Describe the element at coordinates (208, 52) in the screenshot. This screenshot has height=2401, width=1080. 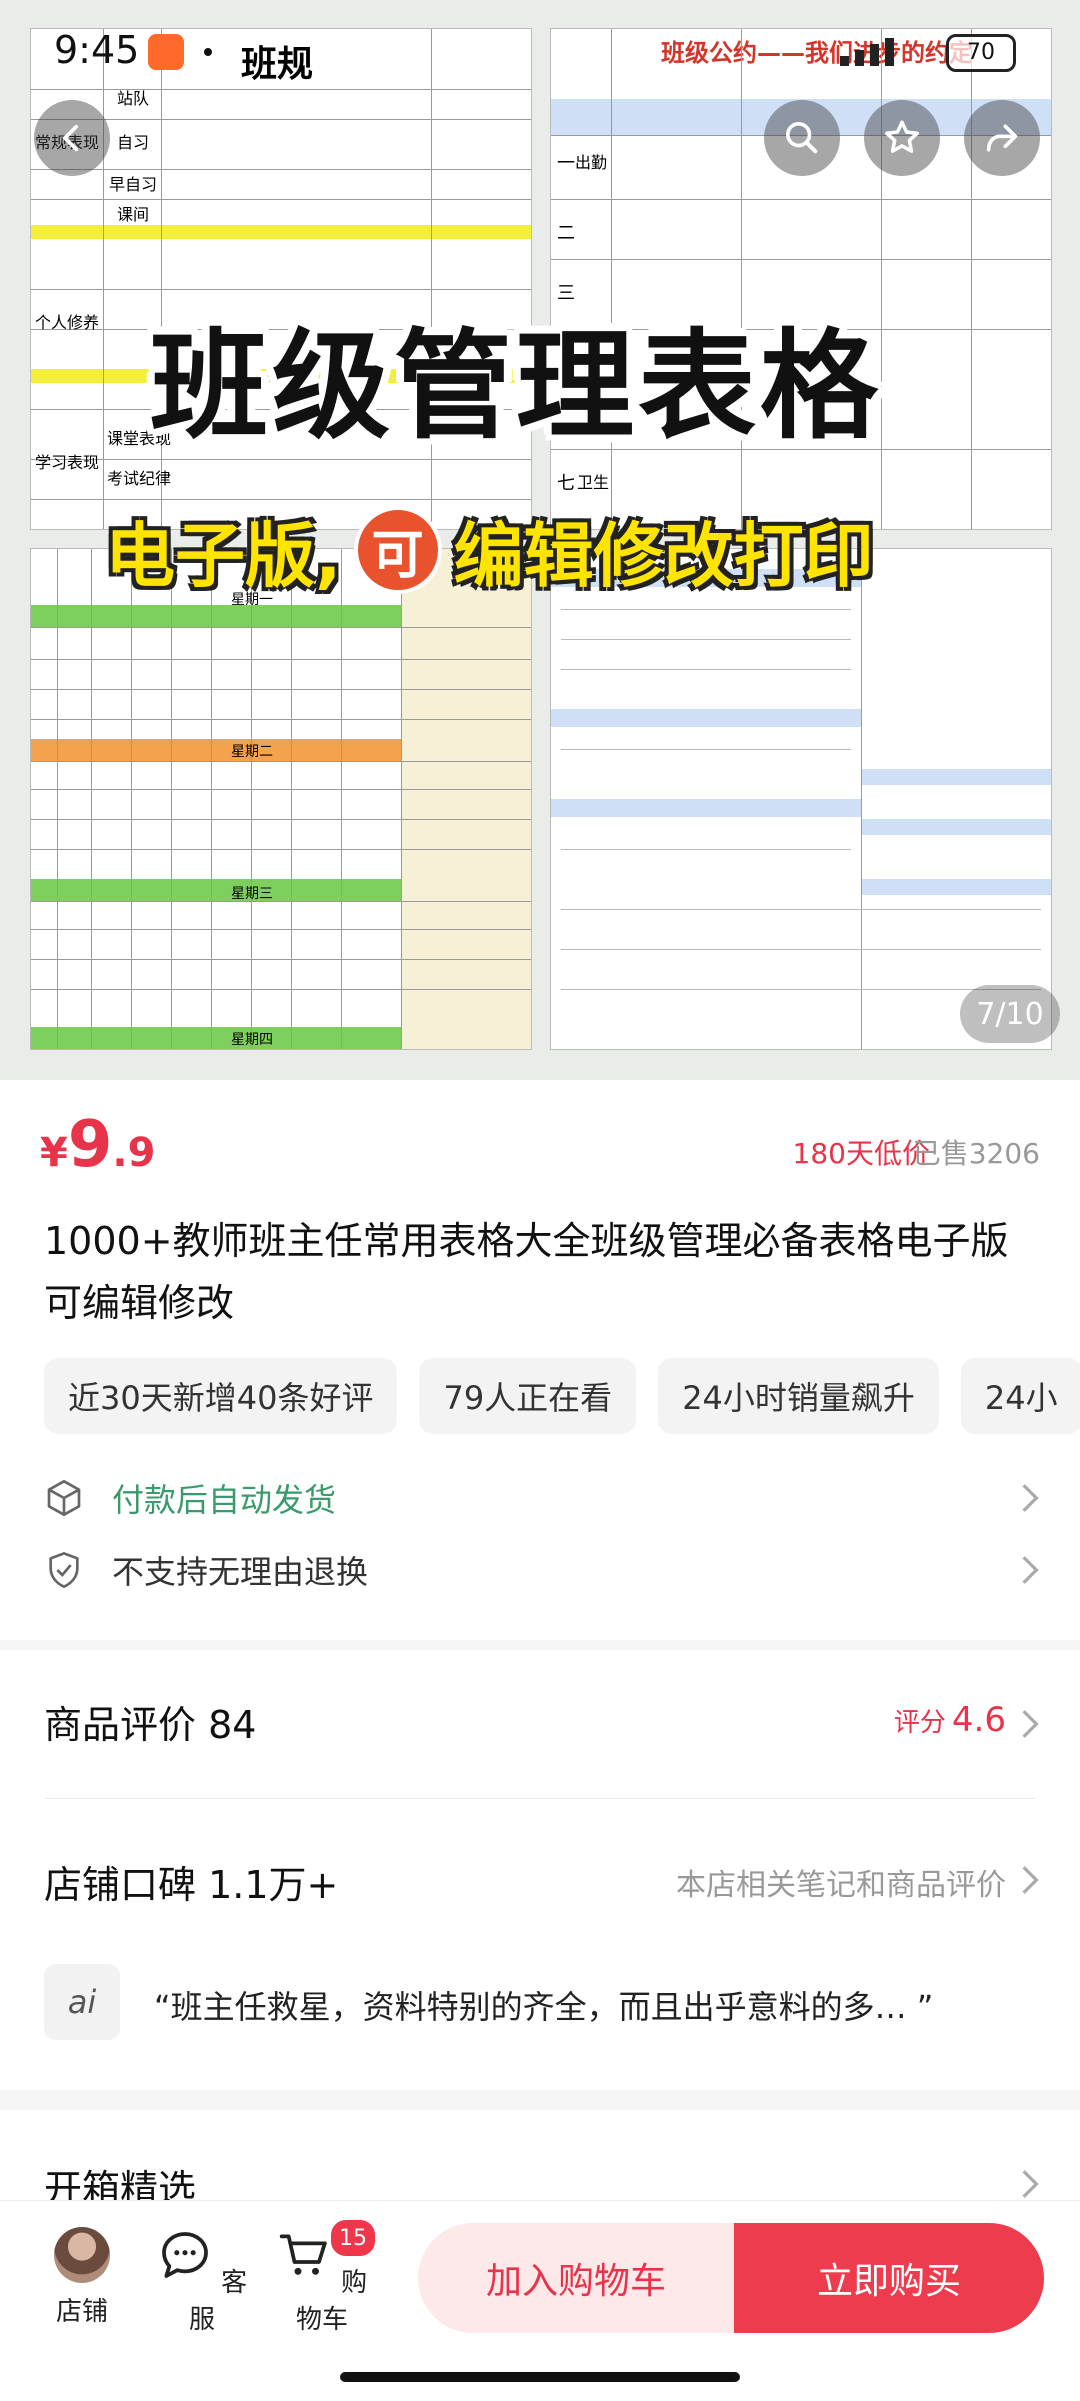
I see `notification-dot-icon` at that location.